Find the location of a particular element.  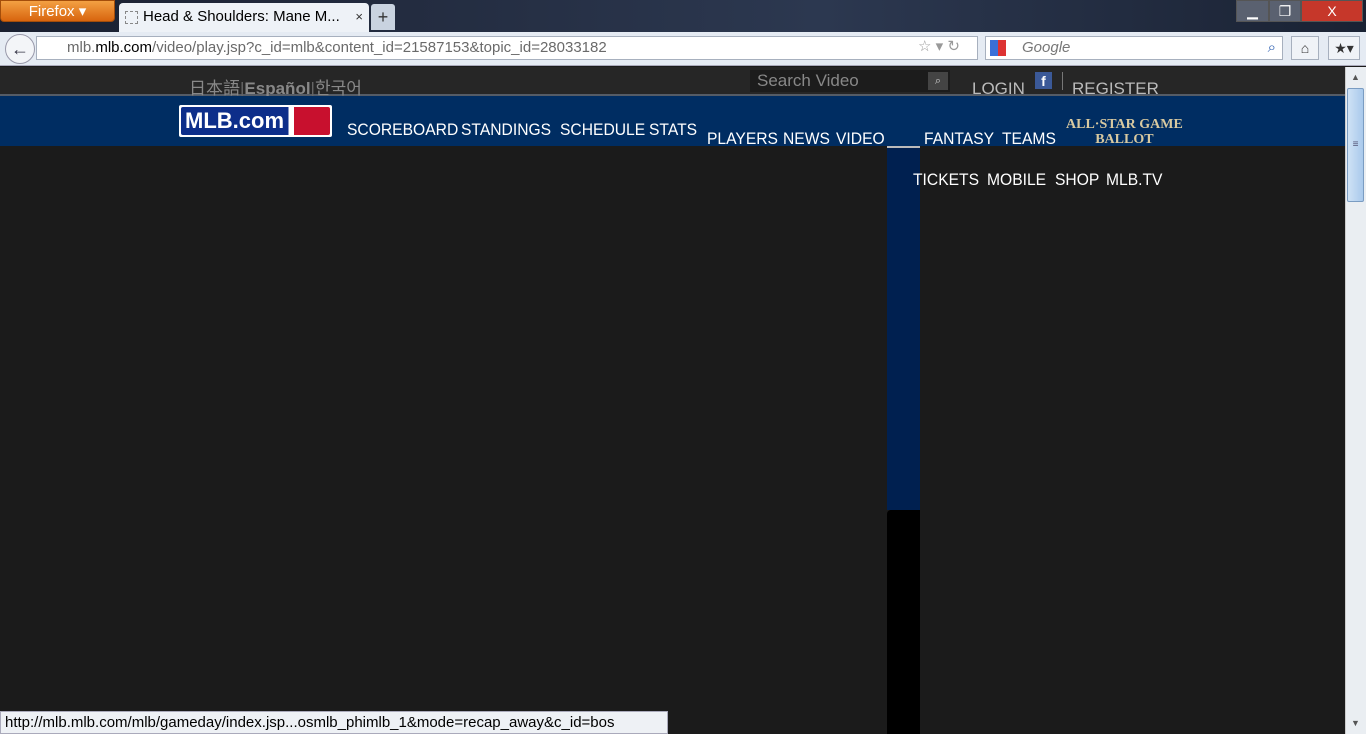

home-button: ⌂ is located at coordinates (1305, 48).